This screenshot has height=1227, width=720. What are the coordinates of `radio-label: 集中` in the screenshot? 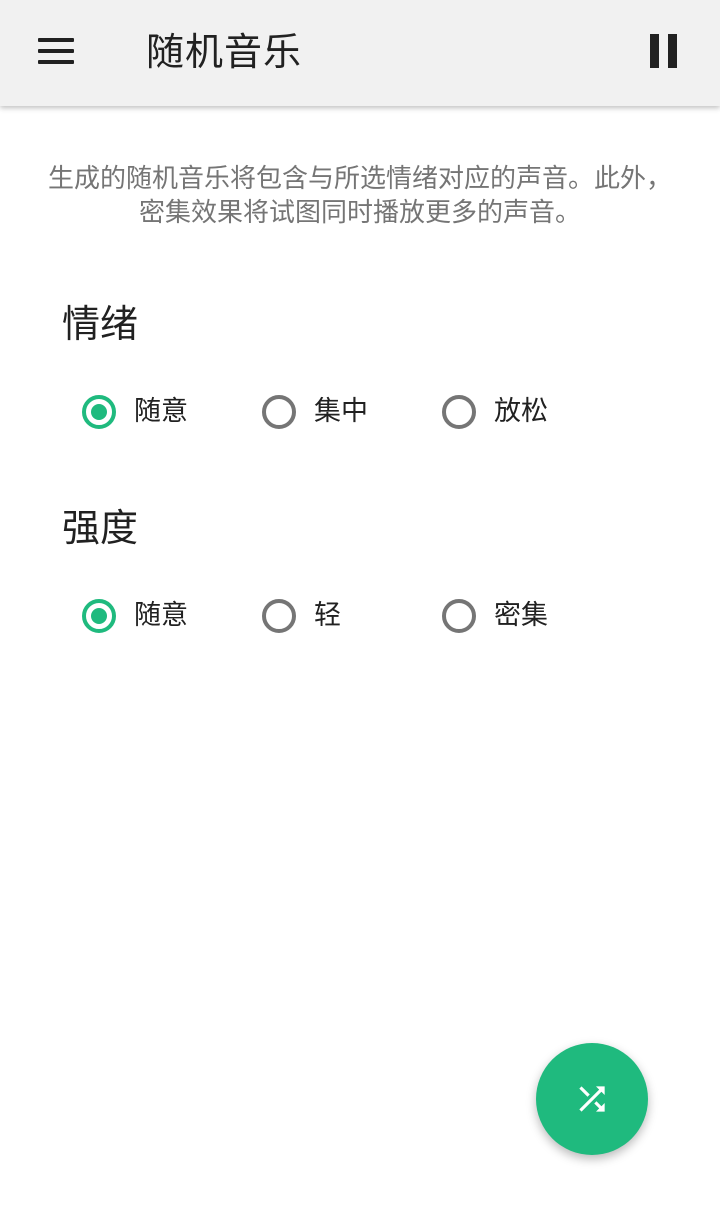 It's located at (341, 411).